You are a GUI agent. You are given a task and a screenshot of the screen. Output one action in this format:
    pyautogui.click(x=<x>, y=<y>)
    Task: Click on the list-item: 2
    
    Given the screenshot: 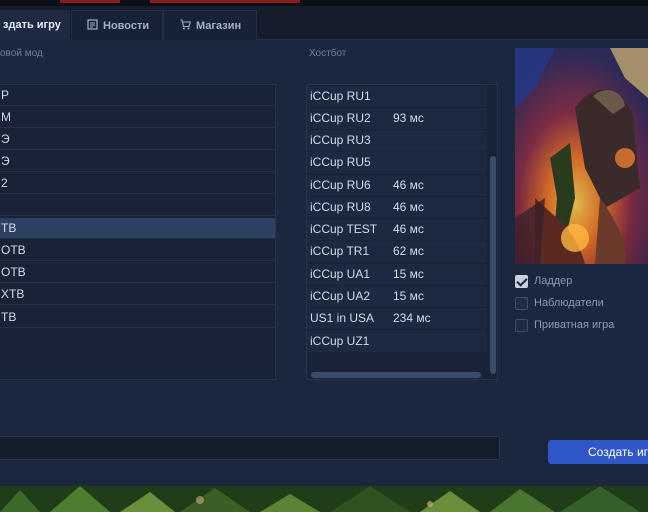 What is the action you would take?
    pyautogui.click(x=137, y=183)
    